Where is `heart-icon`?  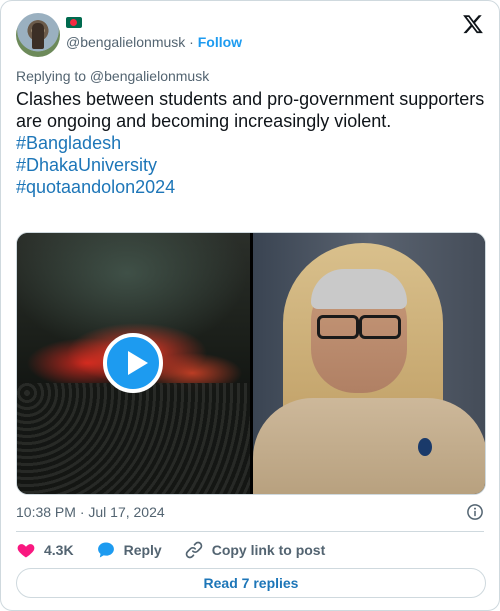 heart-icon is located at coordinates (26, 551).